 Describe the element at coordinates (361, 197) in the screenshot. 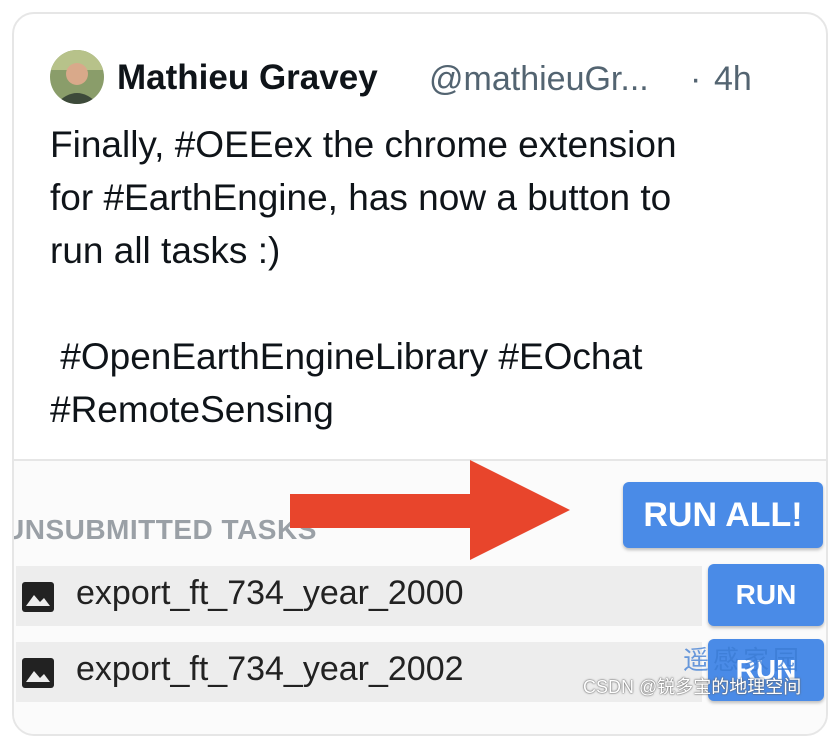

I see `tweet-text-line: for #EarthEngine, has now a button to` at that location.